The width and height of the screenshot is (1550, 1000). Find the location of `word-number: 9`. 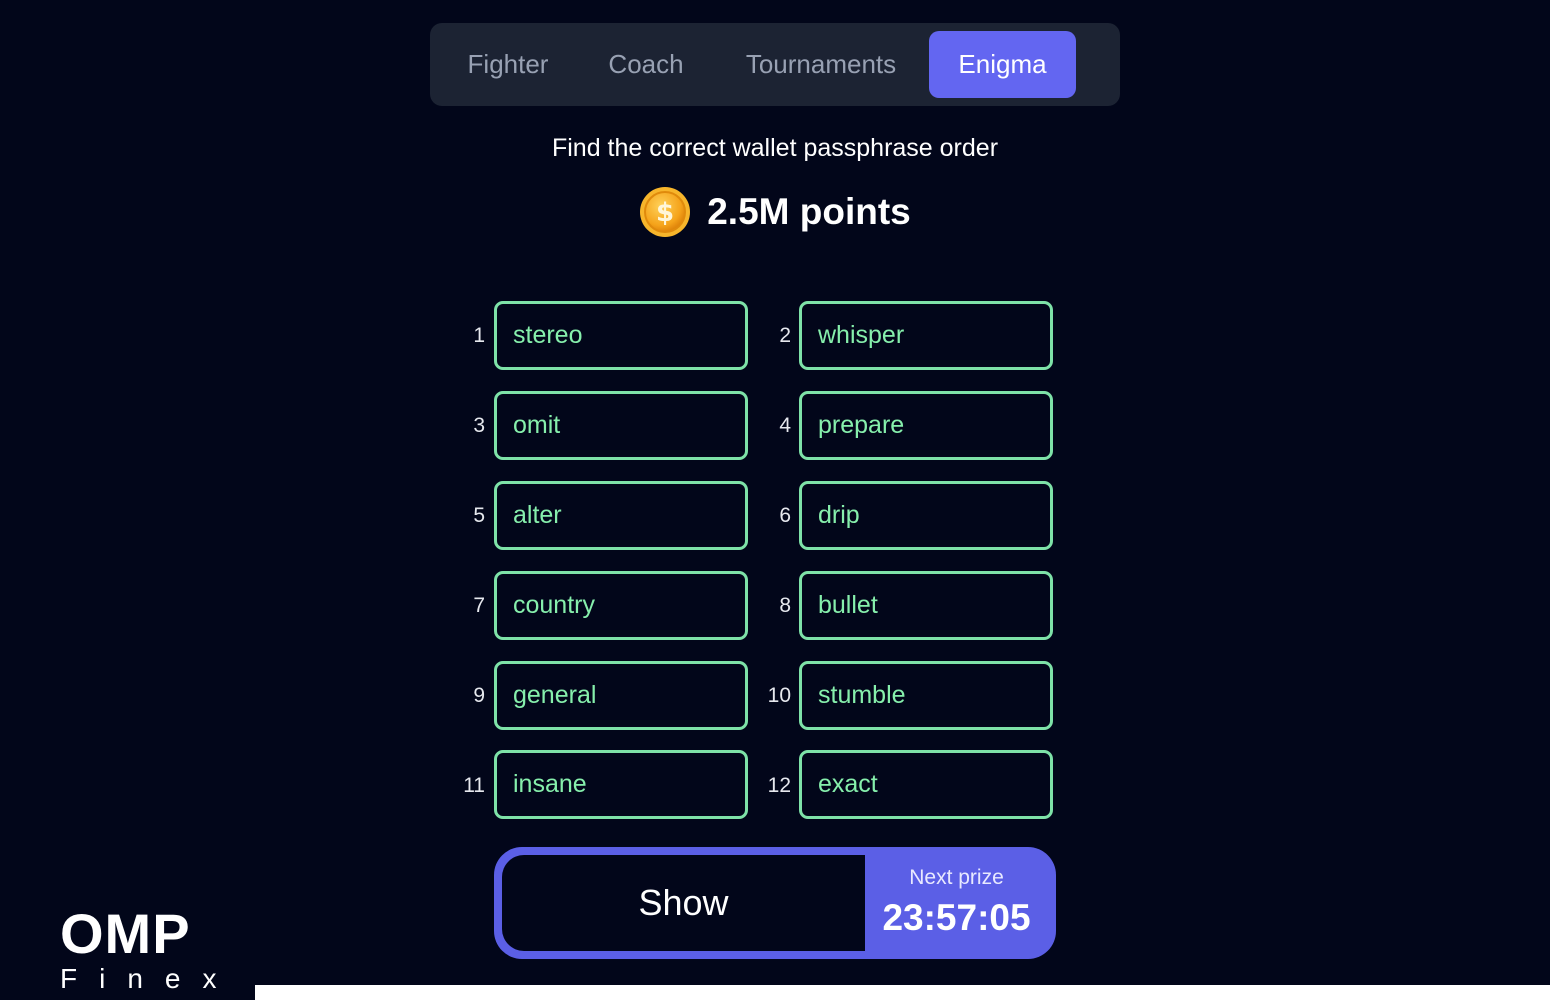

word-number: 9 is located at coordinates (479, 695).